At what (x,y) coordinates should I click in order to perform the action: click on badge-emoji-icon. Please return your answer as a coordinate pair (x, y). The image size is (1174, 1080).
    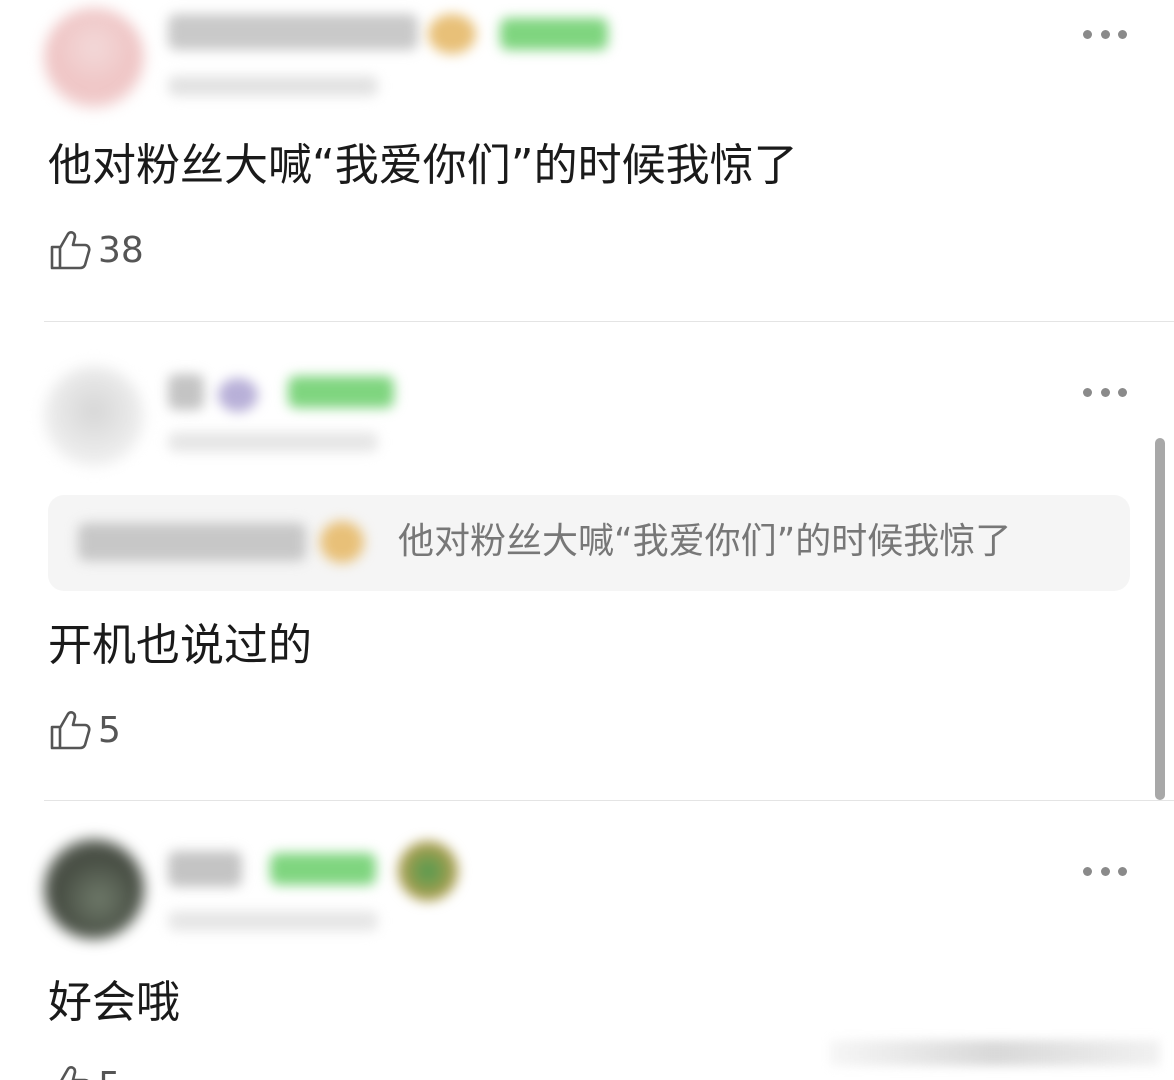
    Looking at the image, I should click on (428, 871).